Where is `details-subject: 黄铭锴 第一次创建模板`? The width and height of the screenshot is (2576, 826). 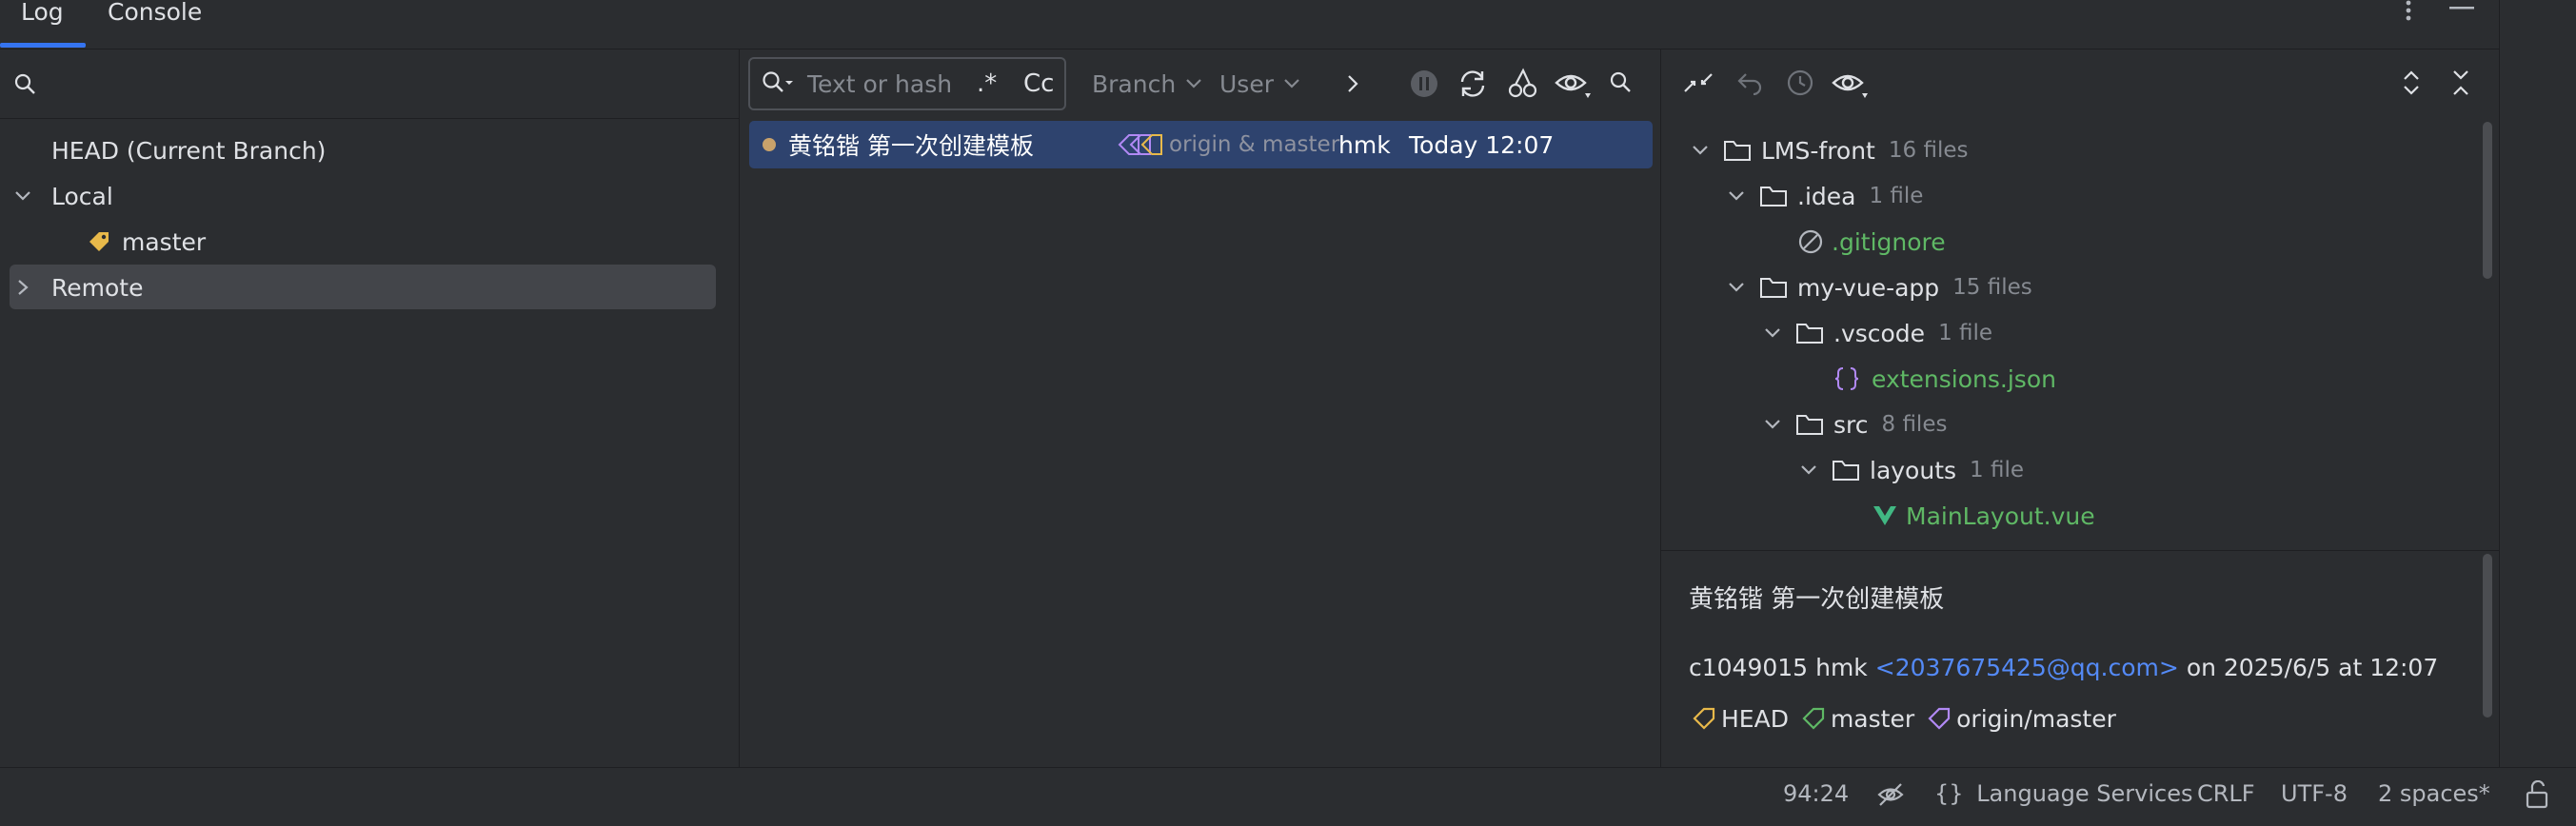
details-subject: 黄铭锴 第一次创建模板 is located at coordinates (1817, 599).